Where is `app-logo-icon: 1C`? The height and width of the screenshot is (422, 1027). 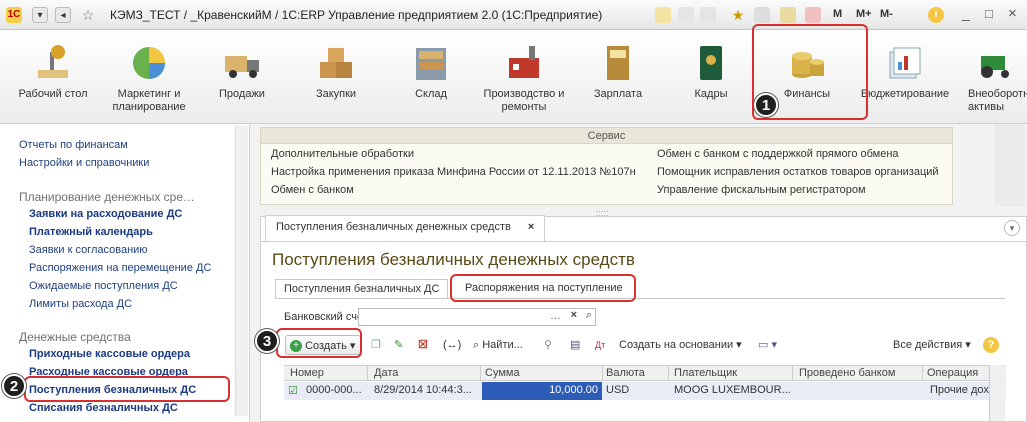
app-logo-icon: 1C is located at coordinates (14, 15).